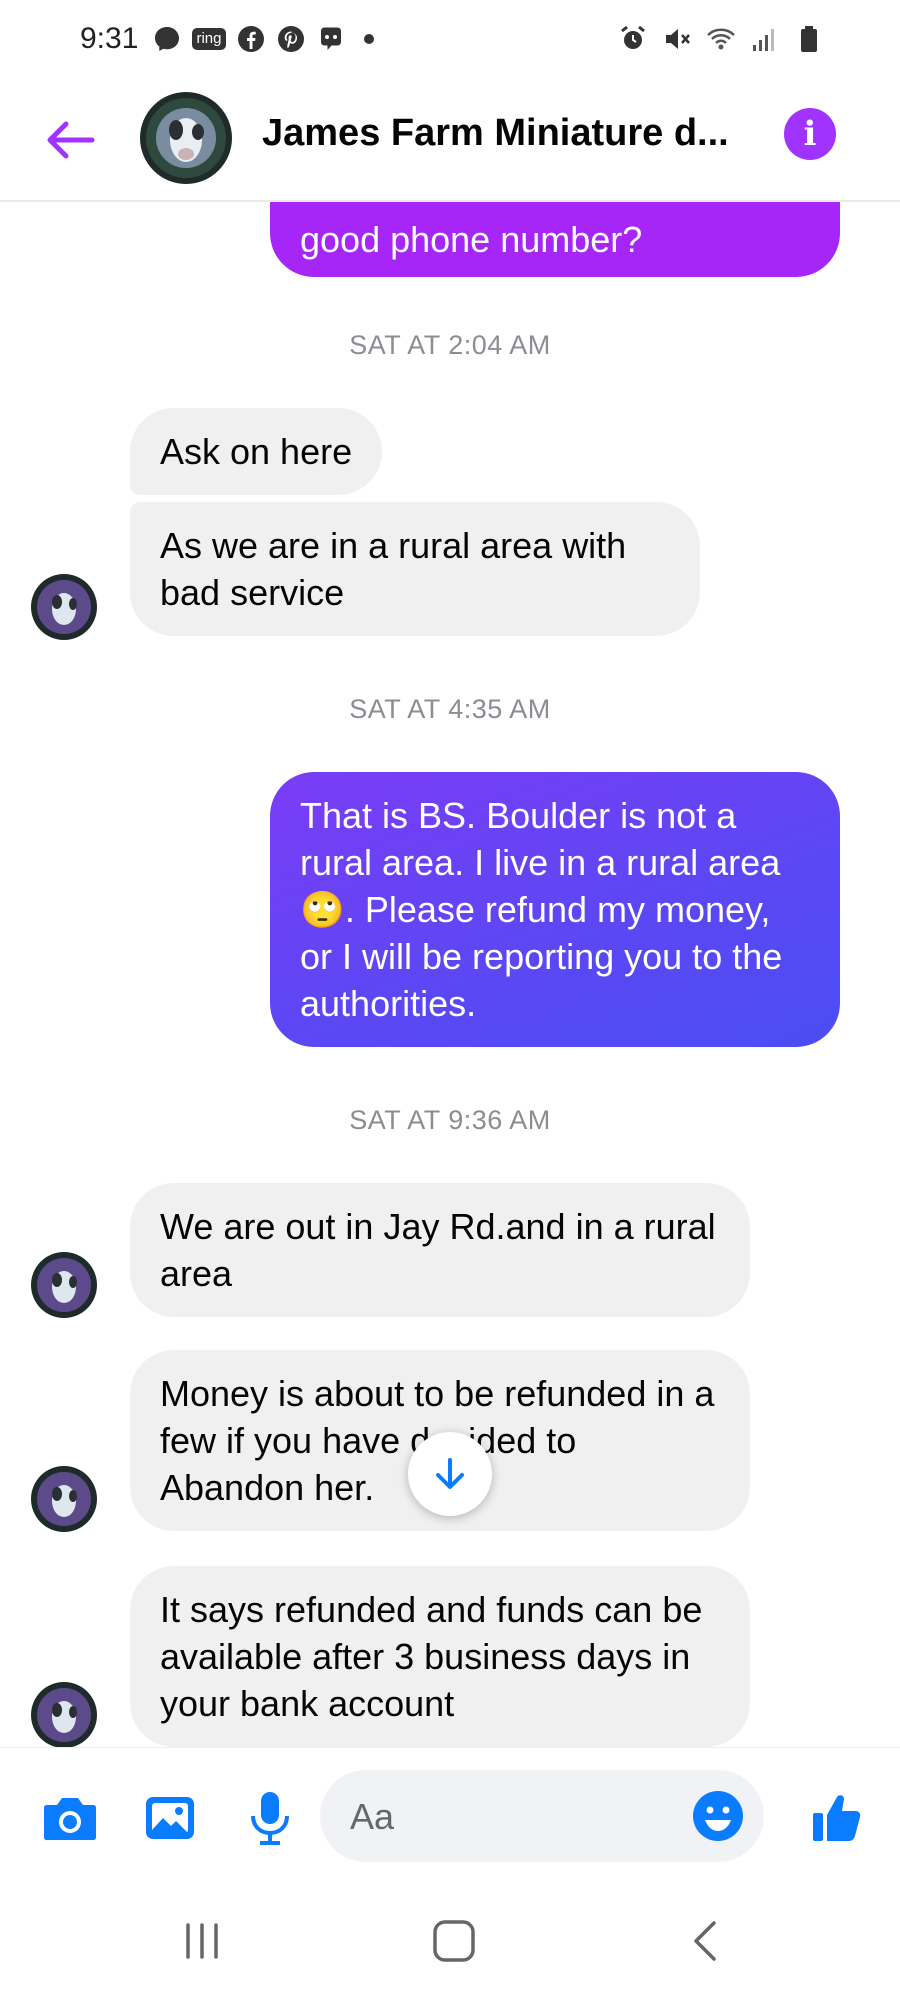  I want to click on like-button, so click(838, 1818).